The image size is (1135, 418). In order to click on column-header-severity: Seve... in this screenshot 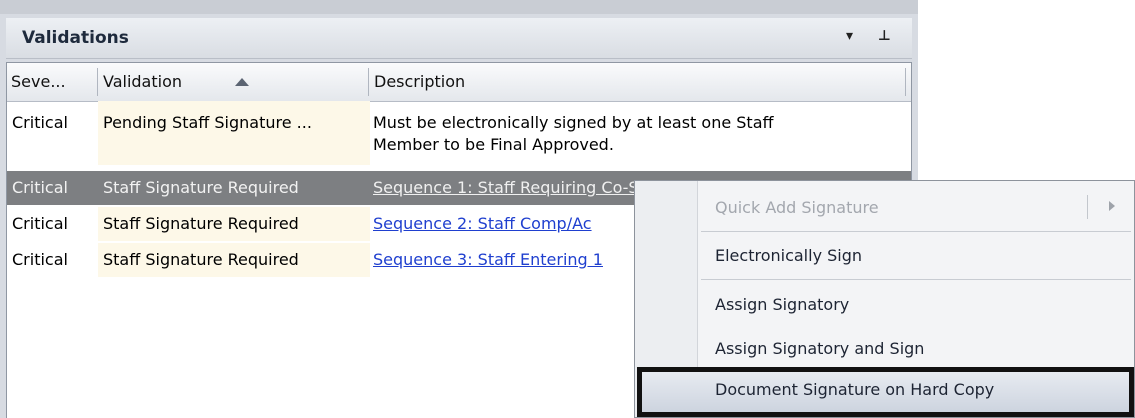, I will do `click(51, 82)`.